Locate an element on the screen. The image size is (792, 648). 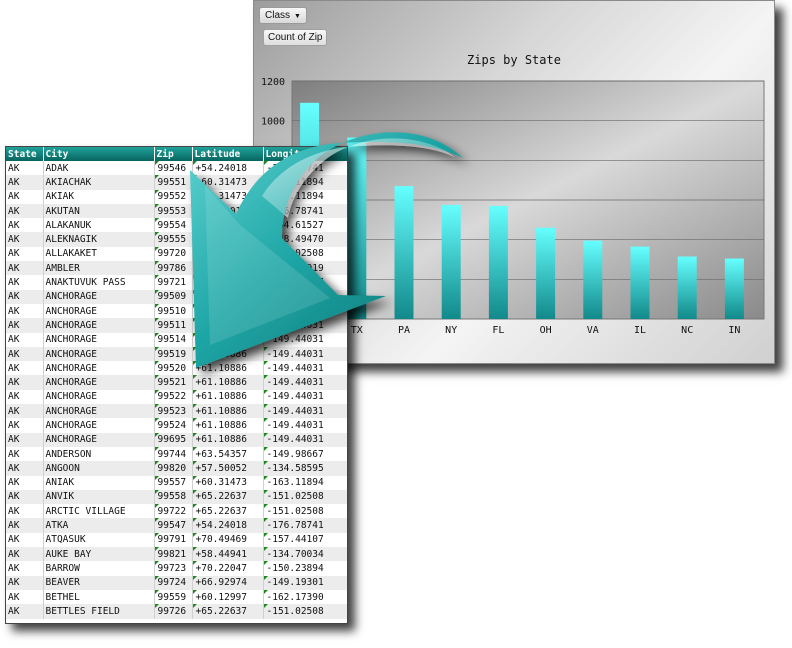
column-header-state: State is located at coordinates (25, 154).